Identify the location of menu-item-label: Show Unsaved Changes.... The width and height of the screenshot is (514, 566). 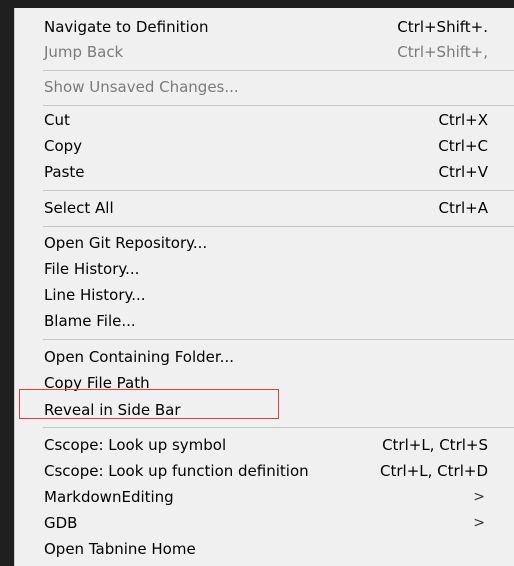
(141, 87).